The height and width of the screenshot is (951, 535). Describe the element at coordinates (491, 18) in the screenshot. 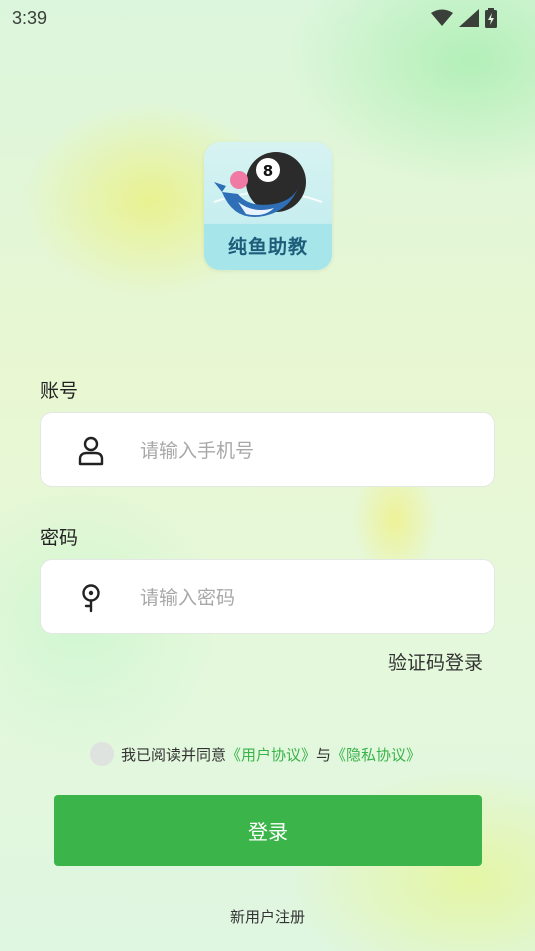

I see `battery-charging-icon` at that location.